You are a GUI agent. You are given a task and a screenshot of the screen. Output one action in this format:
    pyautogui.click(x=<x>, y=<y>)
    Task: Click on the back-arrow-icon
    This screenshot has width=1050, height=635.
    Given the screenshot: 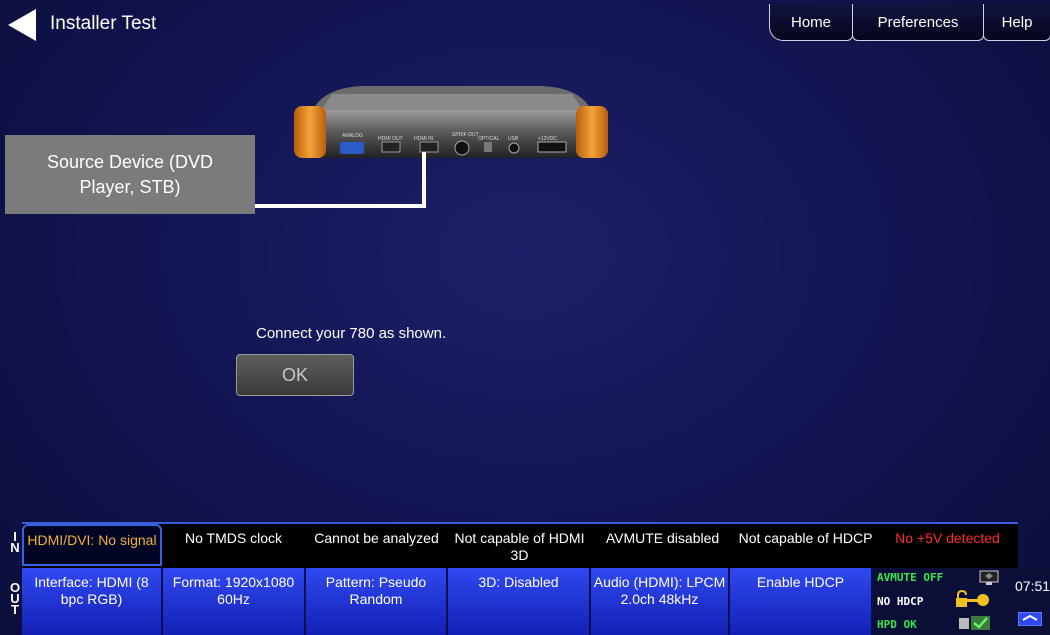 What is the action you would take?
    pyautogui.click(x=23, y=25)
    